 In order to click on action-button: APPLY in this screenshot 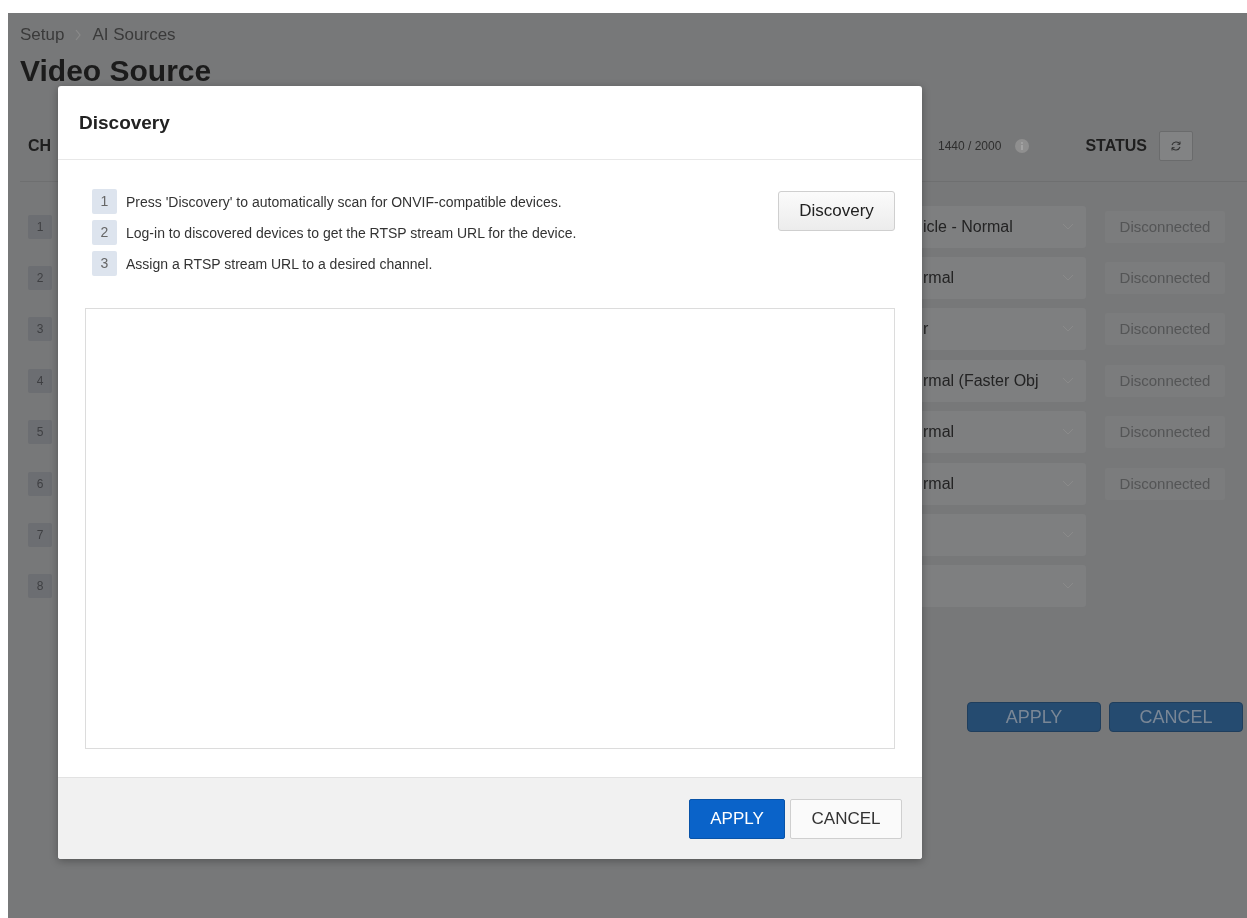, I will do `click(1034, 717)`.